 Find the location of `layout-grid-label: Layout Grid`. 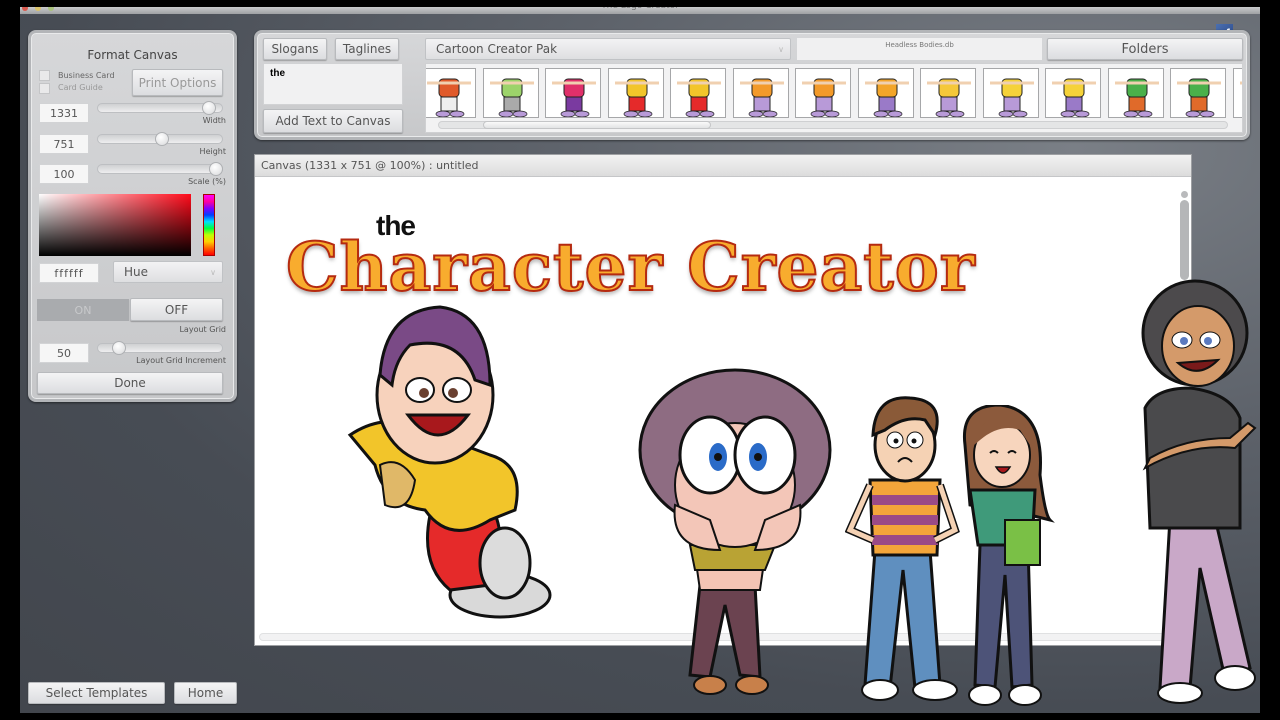

layout-grid-label: Layout Grid is located at coordinates (202, 329).